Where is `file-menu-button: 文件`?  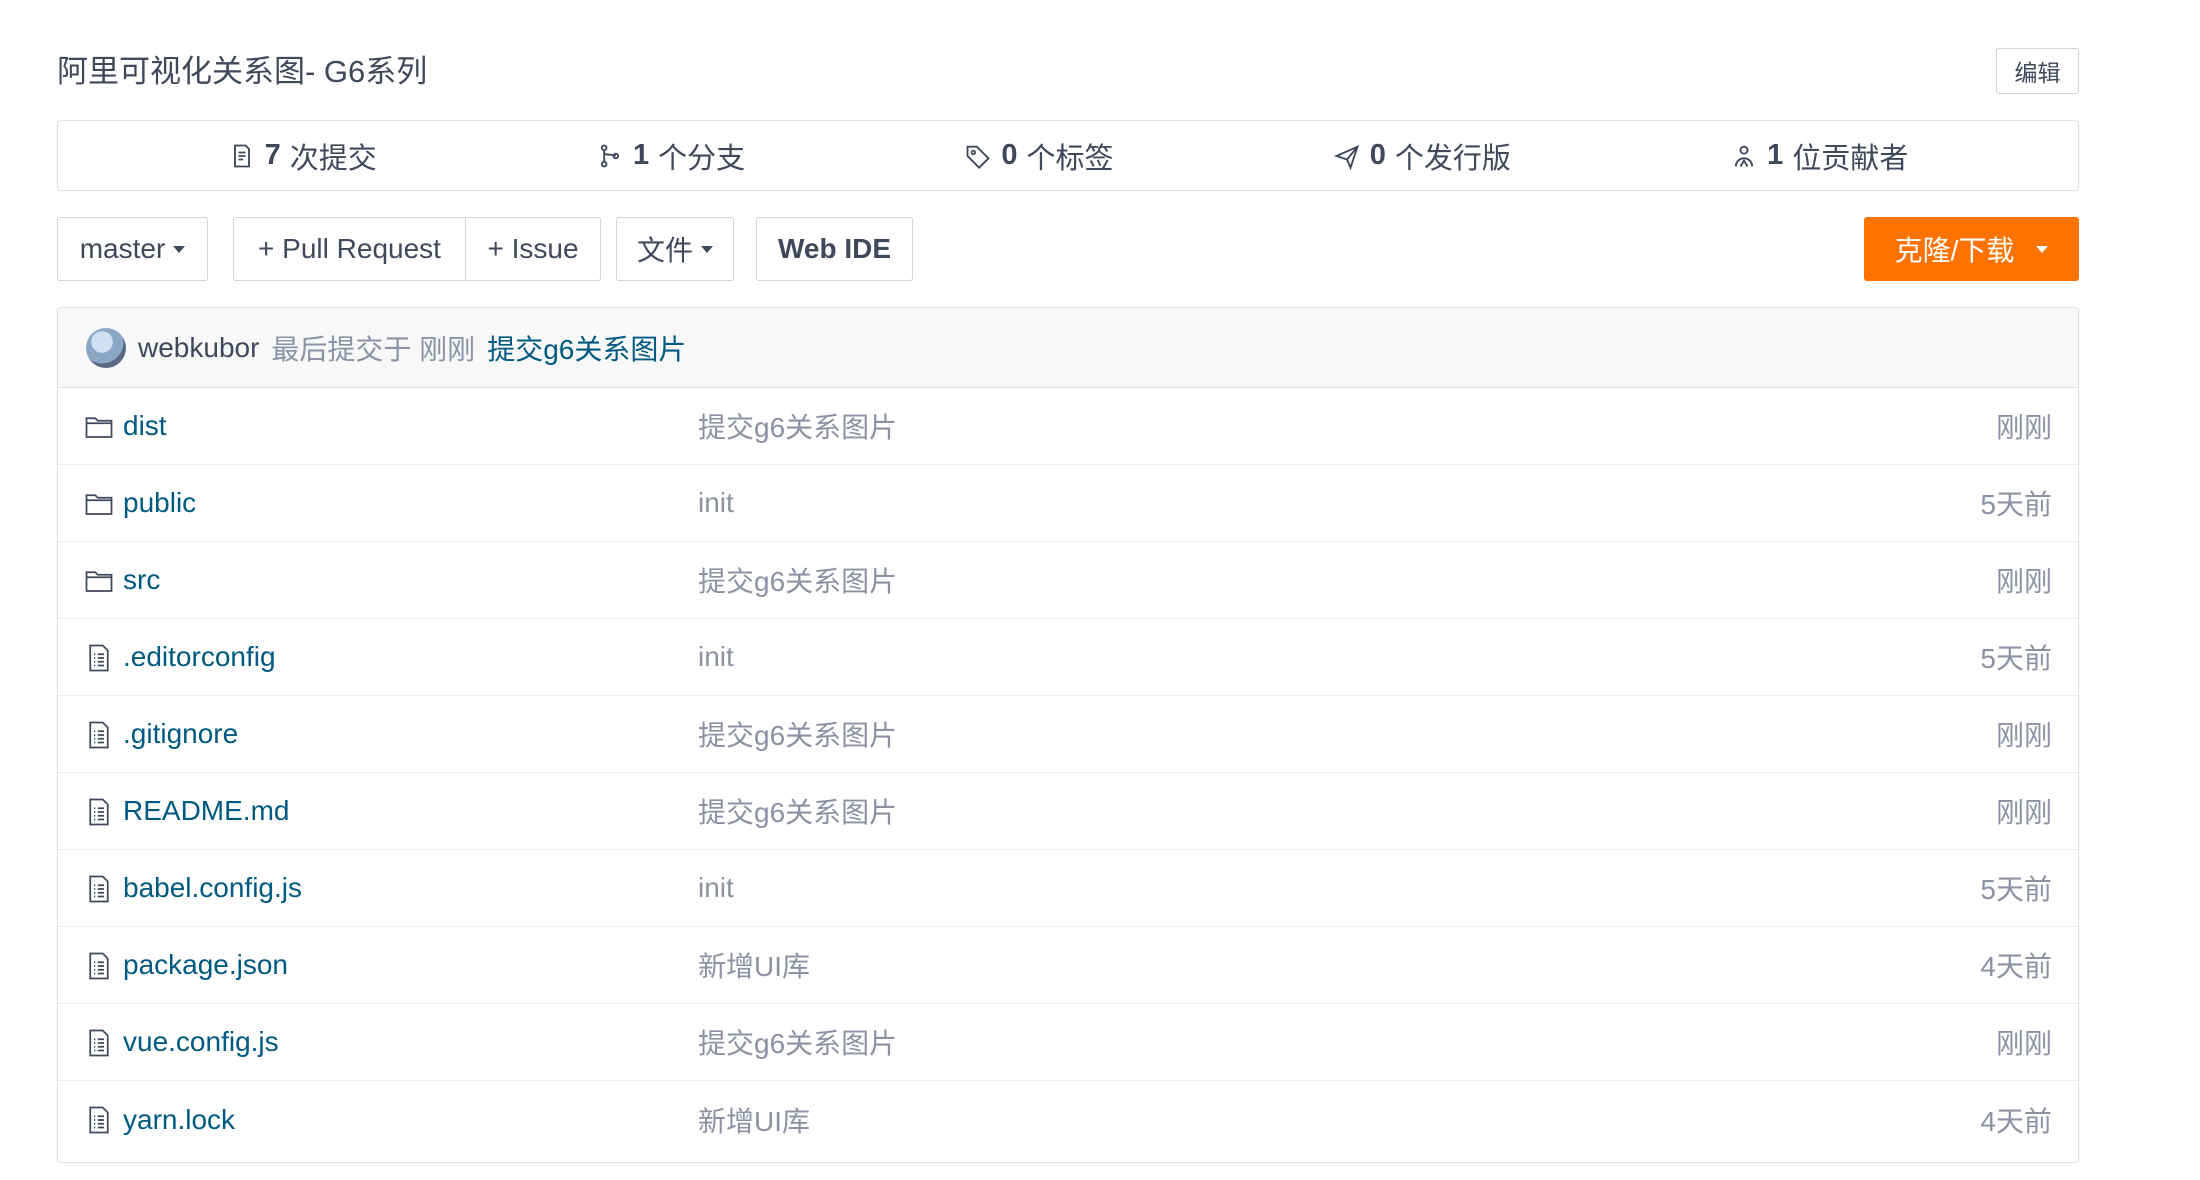
file-menu-button: 文件 is located at coordinates (675, 249).